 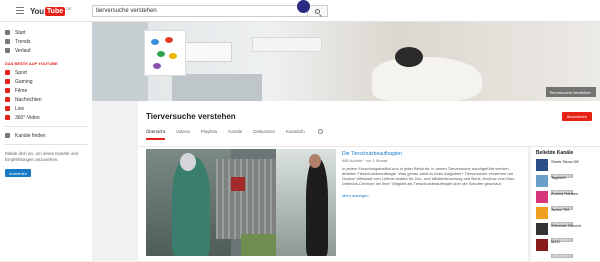 What do you see at coordinates (23, 41) in the screenshot?
I see `sidebar-item-label: Trends` at bounding box center [23, 41].